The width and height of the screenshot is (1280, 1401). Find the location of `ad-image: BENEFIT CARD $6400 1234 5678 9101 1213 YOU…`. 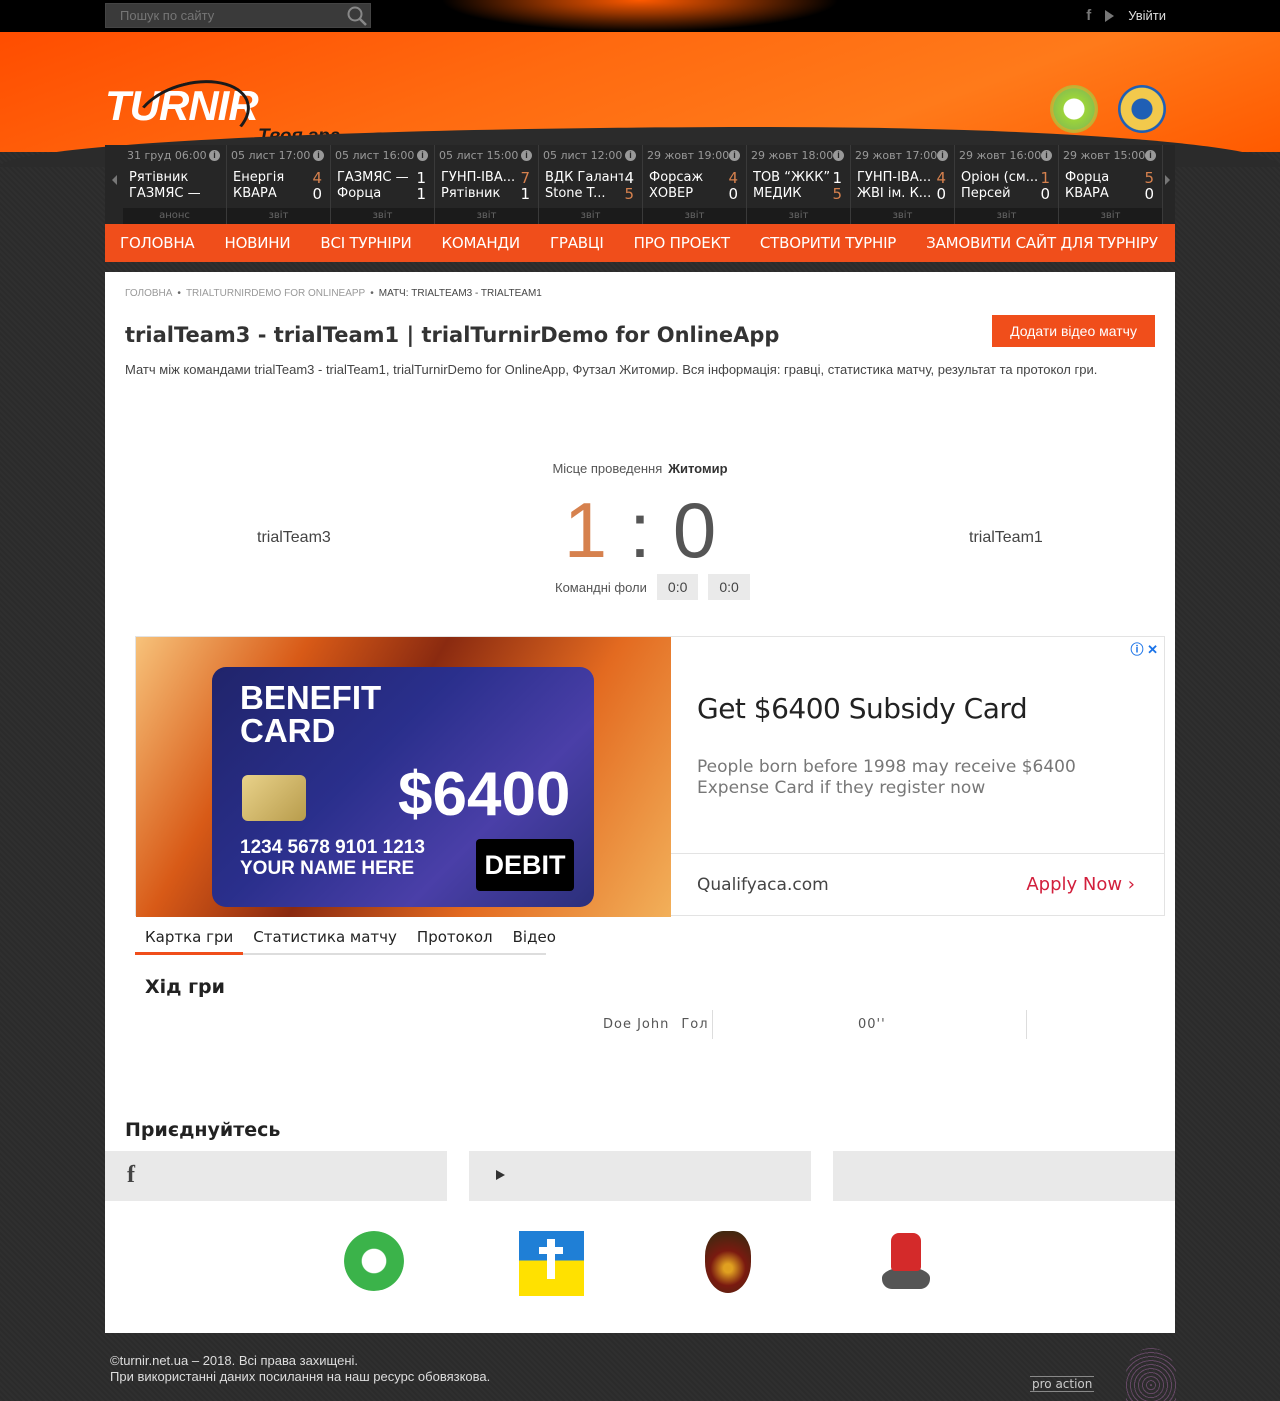

ad-image: BENEFIT CARD $6400 1234 5678 9101 1213 YOU… is located at coordinates (403, 777).